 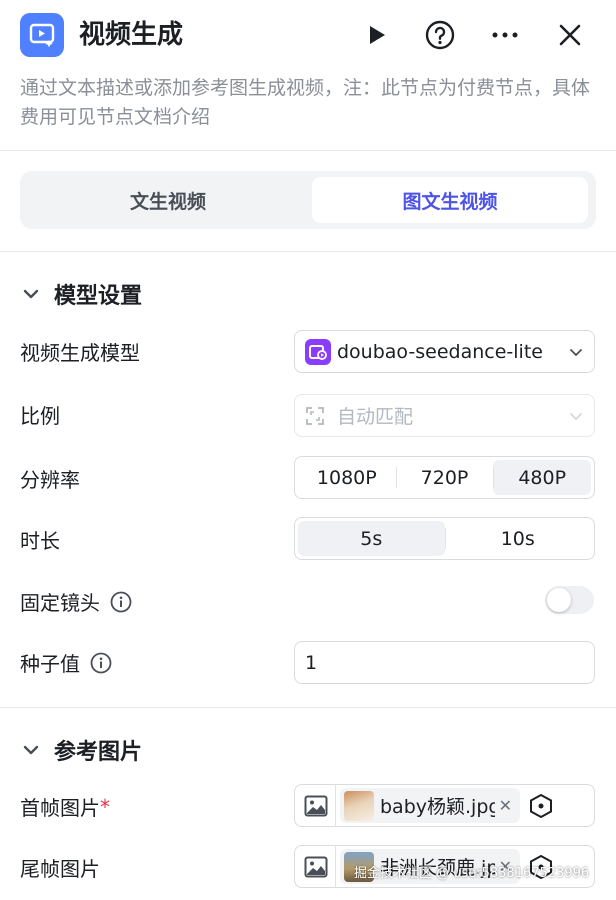 What do you see at coordinates (444, 662) in the screenshot?
I see `seed-input: 1` at bounding box center [444, 662].